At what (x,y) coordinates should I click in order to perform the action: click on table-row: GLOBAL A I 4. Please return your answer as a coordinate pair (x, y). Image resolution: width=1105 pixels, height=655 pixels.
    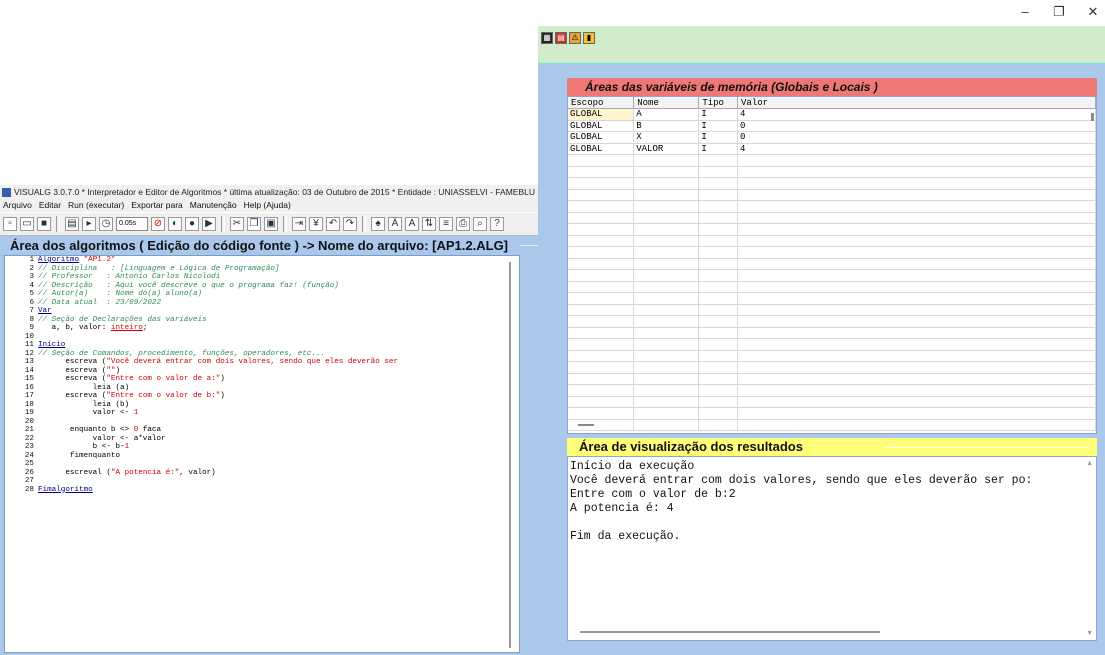
    Looking at the image, I should click on (832, 114).